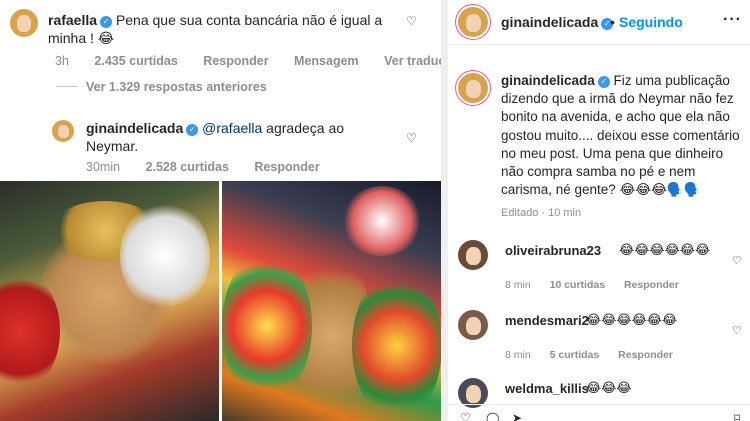 The image size is (750, 421). I want to click on comment-username: weldma_killis, so click(547, 388).